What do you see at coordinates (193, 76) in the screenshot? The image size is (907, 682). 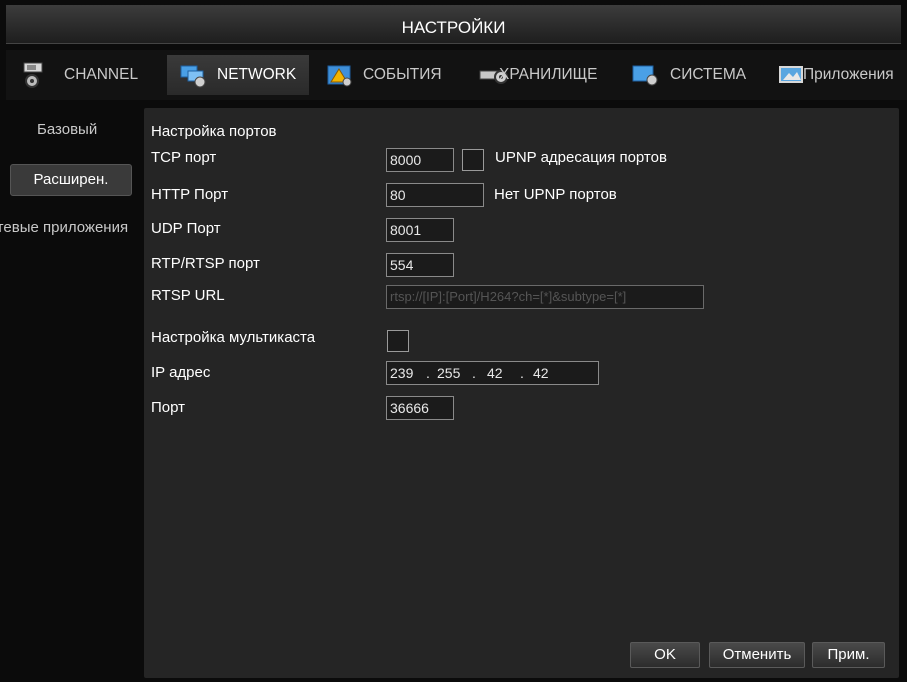 I see `network-icon` at bounding box center [193, 76].